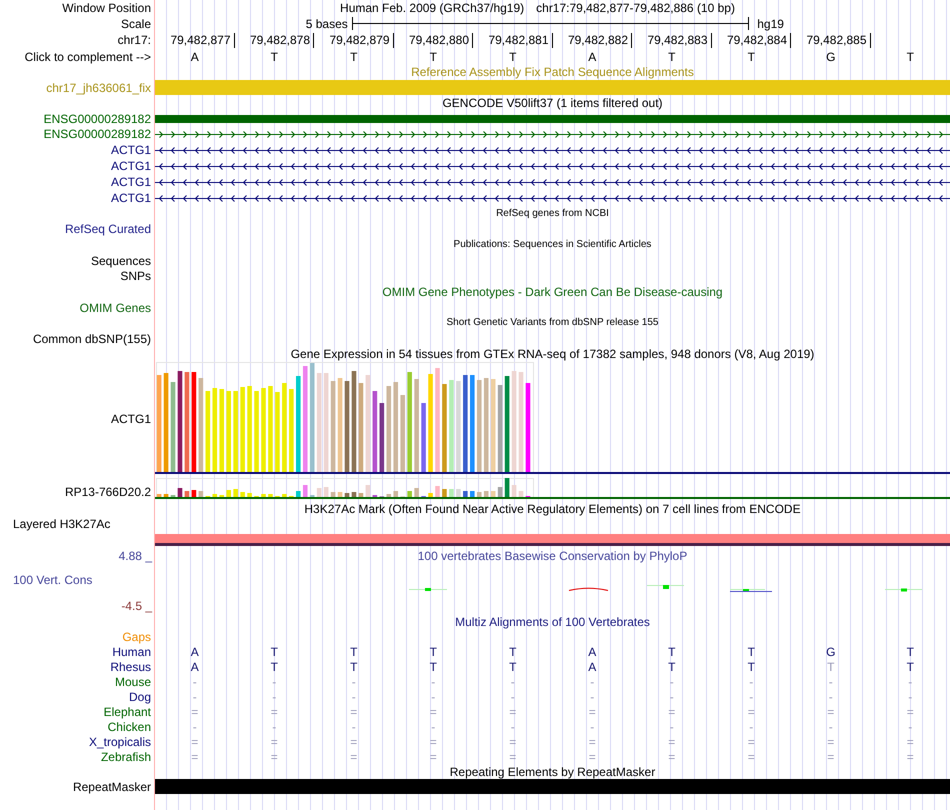  I want to click on complement-link: Click to complement -->, so click(87, 56).